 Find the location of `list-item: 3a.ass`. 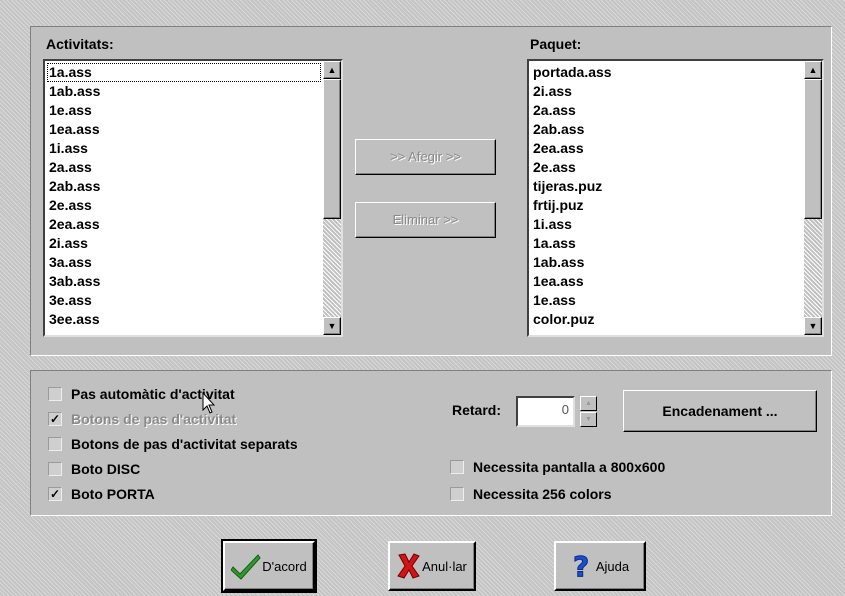

list-item: 3a.ass is located at coordinates (184, 262).